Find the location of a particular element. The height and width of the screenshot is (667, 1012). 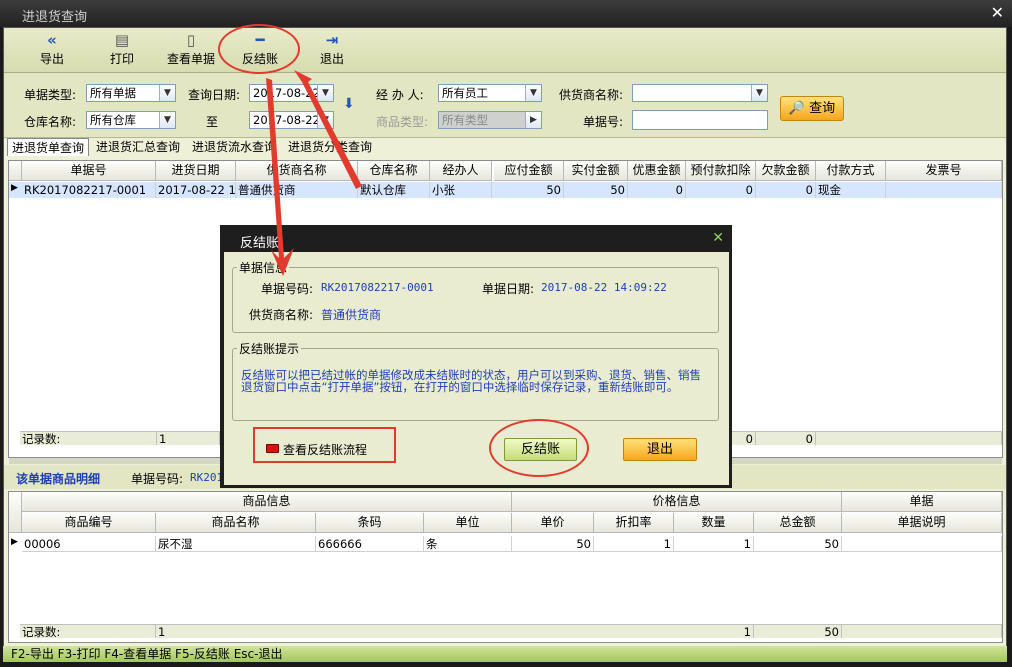

arrow-to-toolbar is located at coordinates (328, 129).